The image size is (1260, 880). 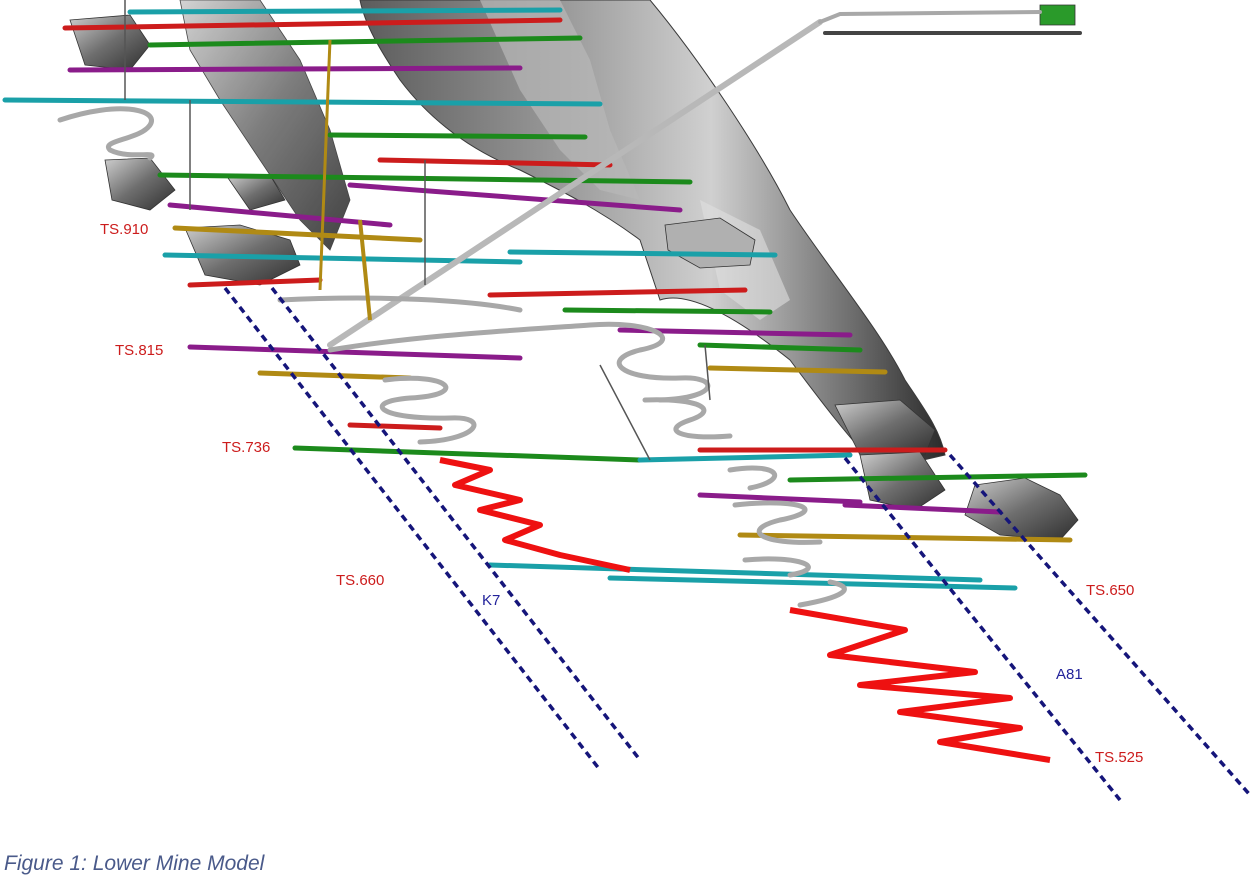 I want to click on level-label-ts660: TS.660, so click(x=360, y=580).